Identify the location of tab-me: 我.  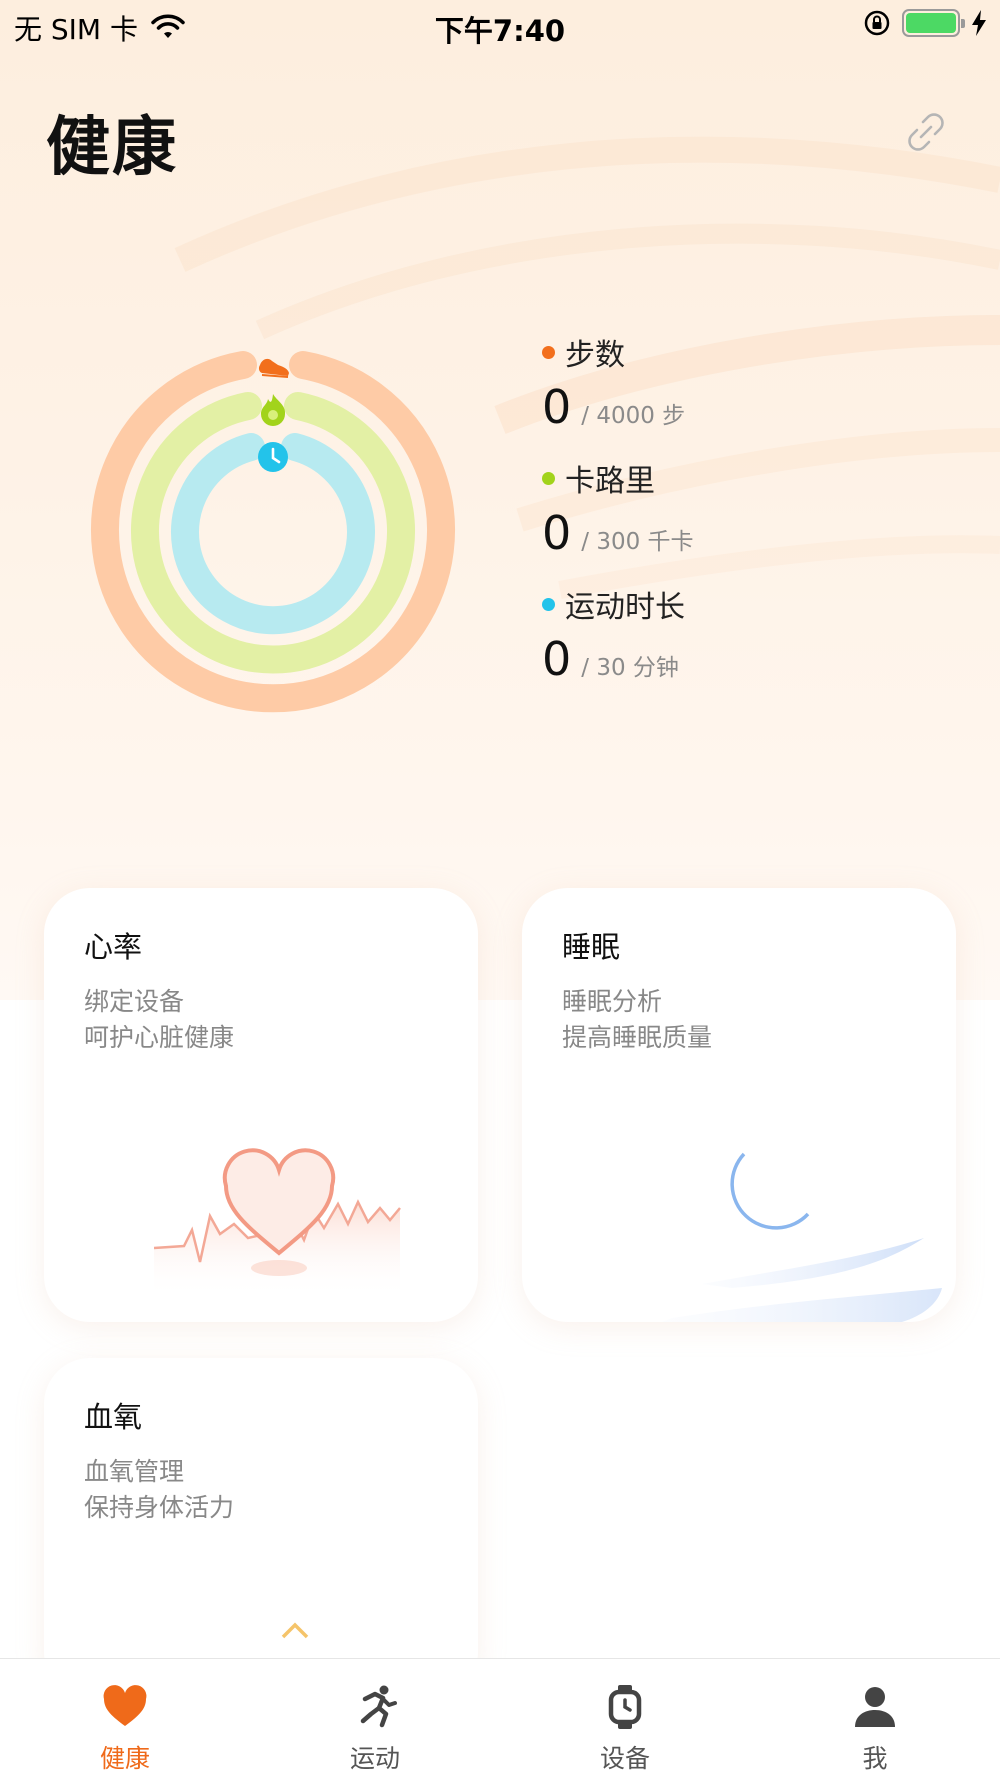
(875, 1718).